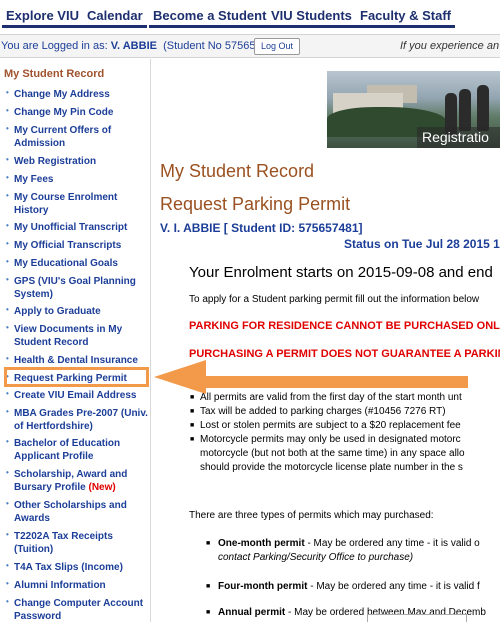 The image size is (500, 622). I want to click on sidebar-item-create-email: Create VIU Email Address, so click(77, 394).